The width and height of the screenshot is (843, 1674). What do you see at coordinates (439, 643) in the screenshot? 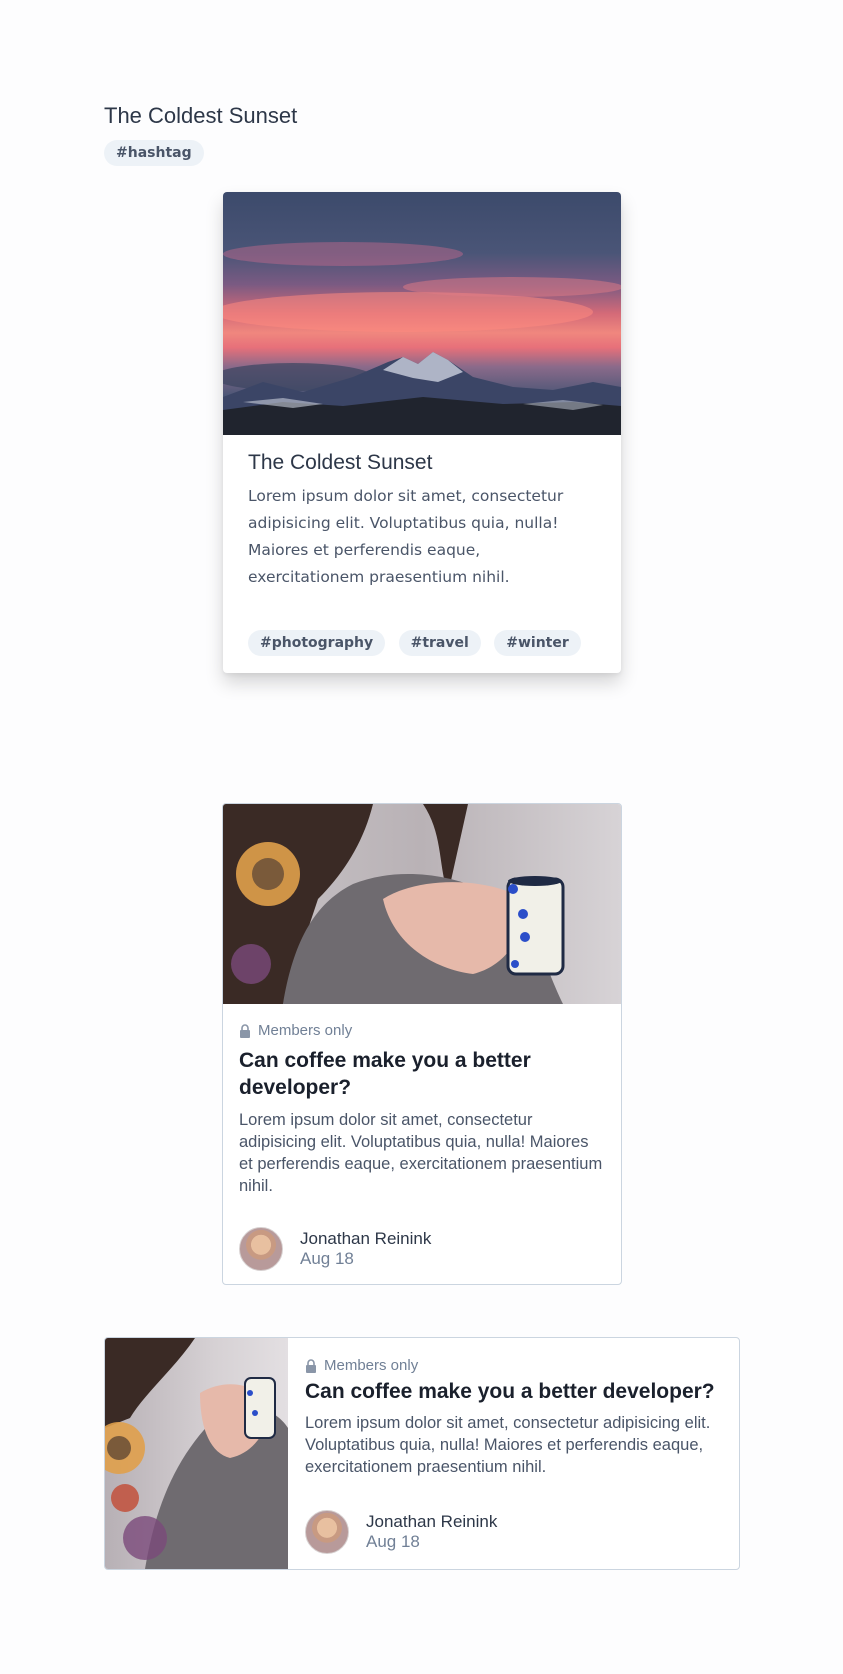
I see `tag-travel: #travel` at bounding box center [439, 643].